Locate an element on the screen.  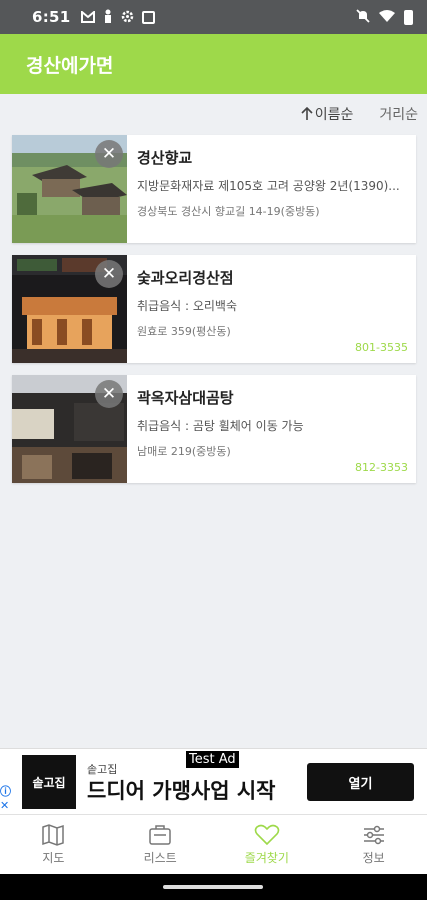
place-phone: 812-3353 is located at coordinates (381, 467).